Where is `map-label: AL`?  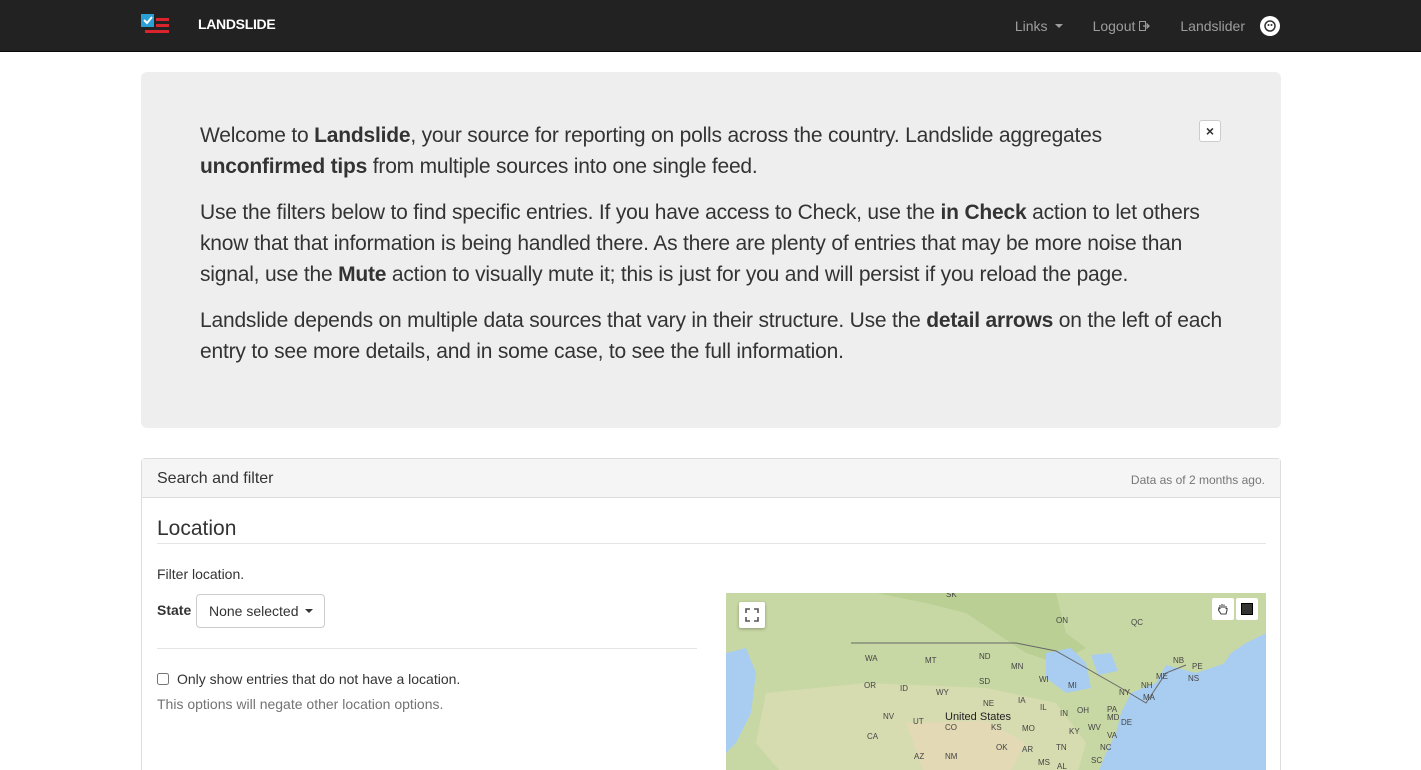
map-label: AL is located at coordinates (1062, 766).